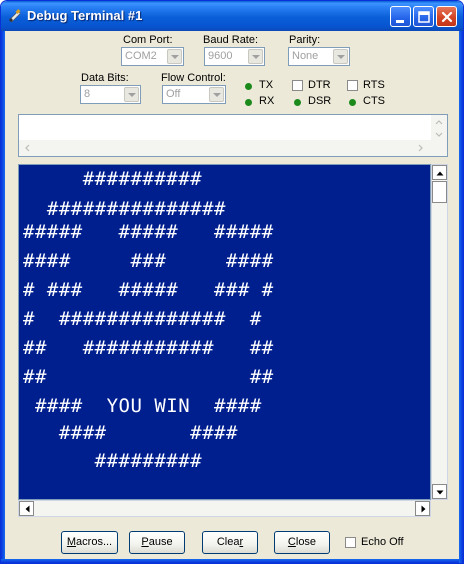 This screenshot has width=464, height=564. I want to click on echo-off-label: Echo Off, so click(382, 542).